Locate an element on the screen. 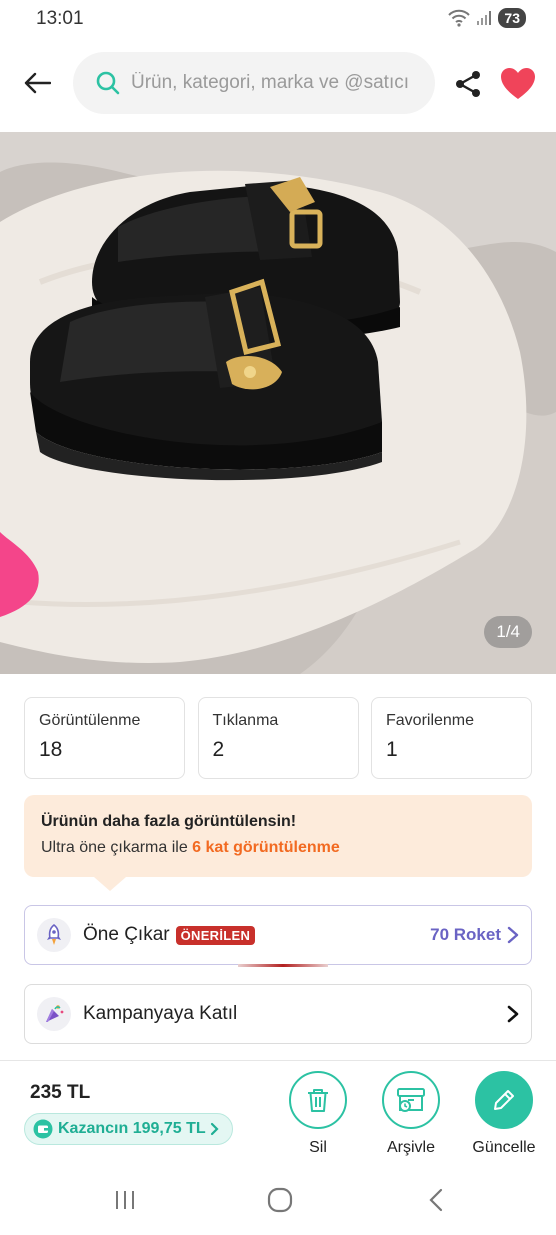 The image size is (556, 1235). share-icon is located at coordinates (468, 84).